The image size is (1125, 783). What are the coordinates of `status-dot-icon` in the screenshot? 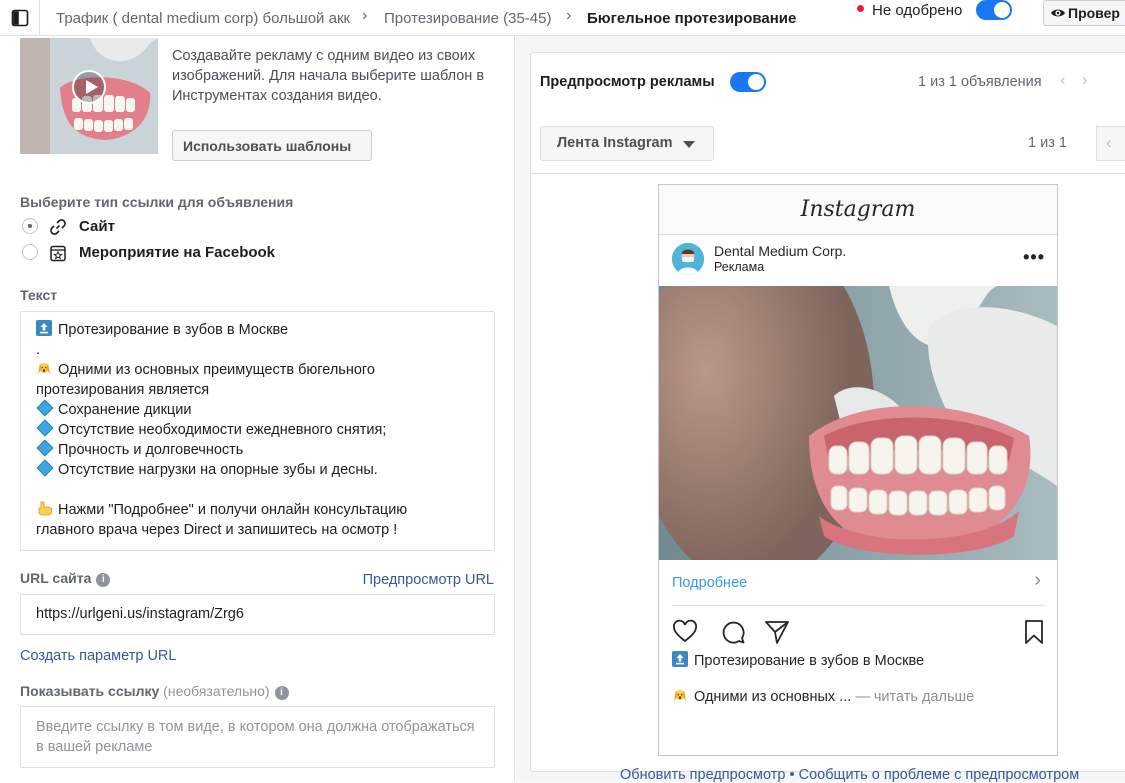 It's located at (860, 8).